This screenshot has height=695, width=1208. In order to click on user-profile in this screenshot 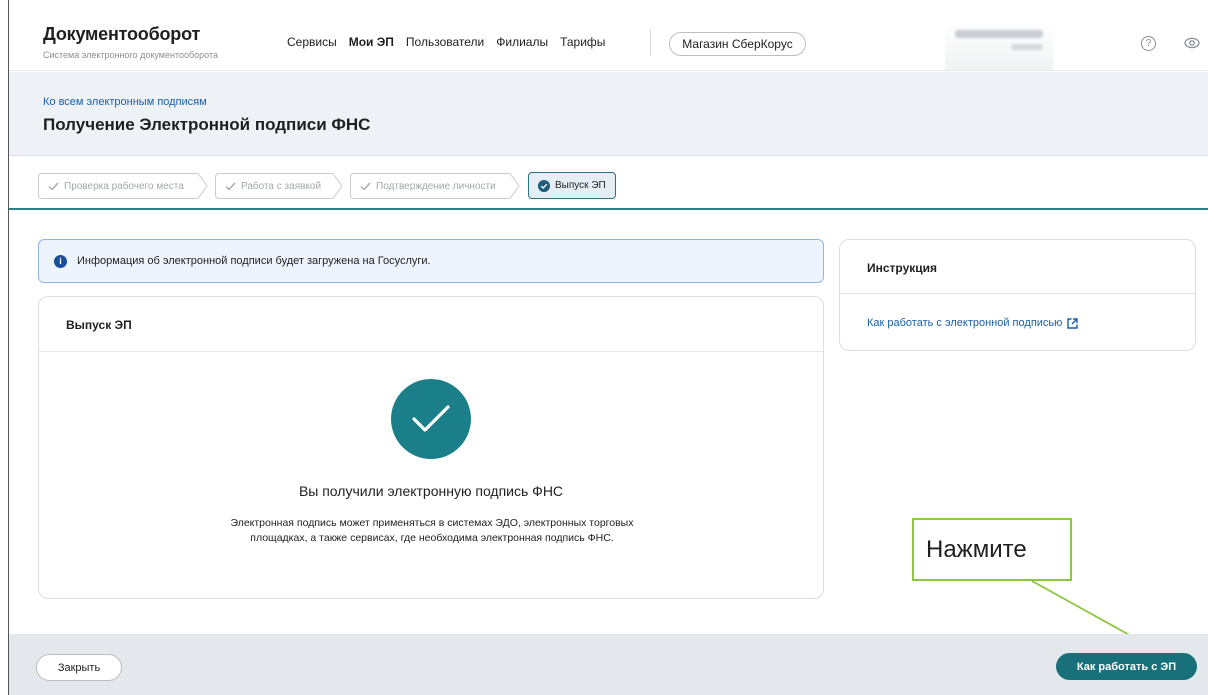, I will do `click(999, 45)`.